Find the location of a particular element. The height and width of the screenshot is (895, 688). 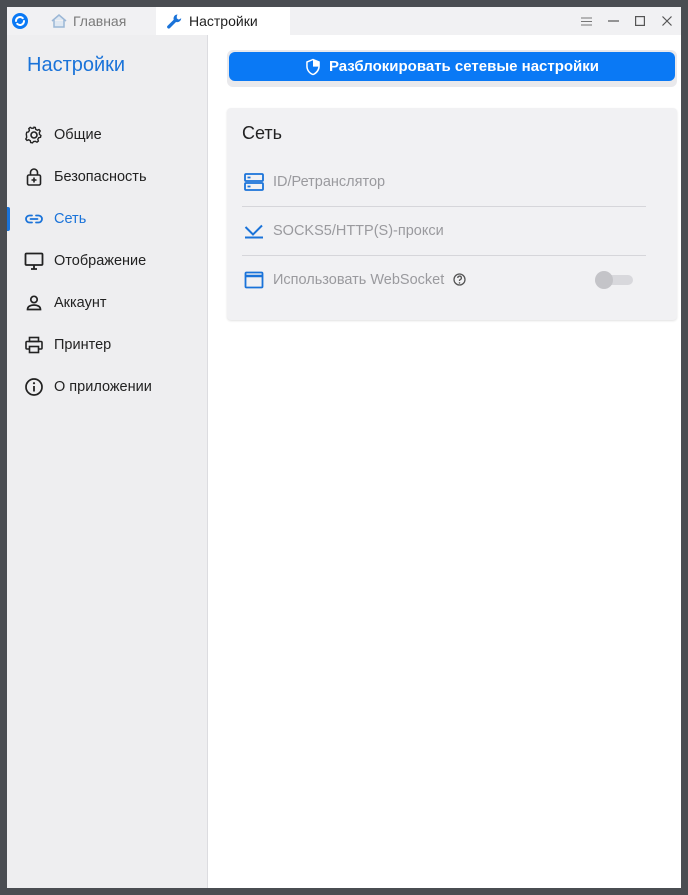

window-icon is located at coordinates (254, 280).